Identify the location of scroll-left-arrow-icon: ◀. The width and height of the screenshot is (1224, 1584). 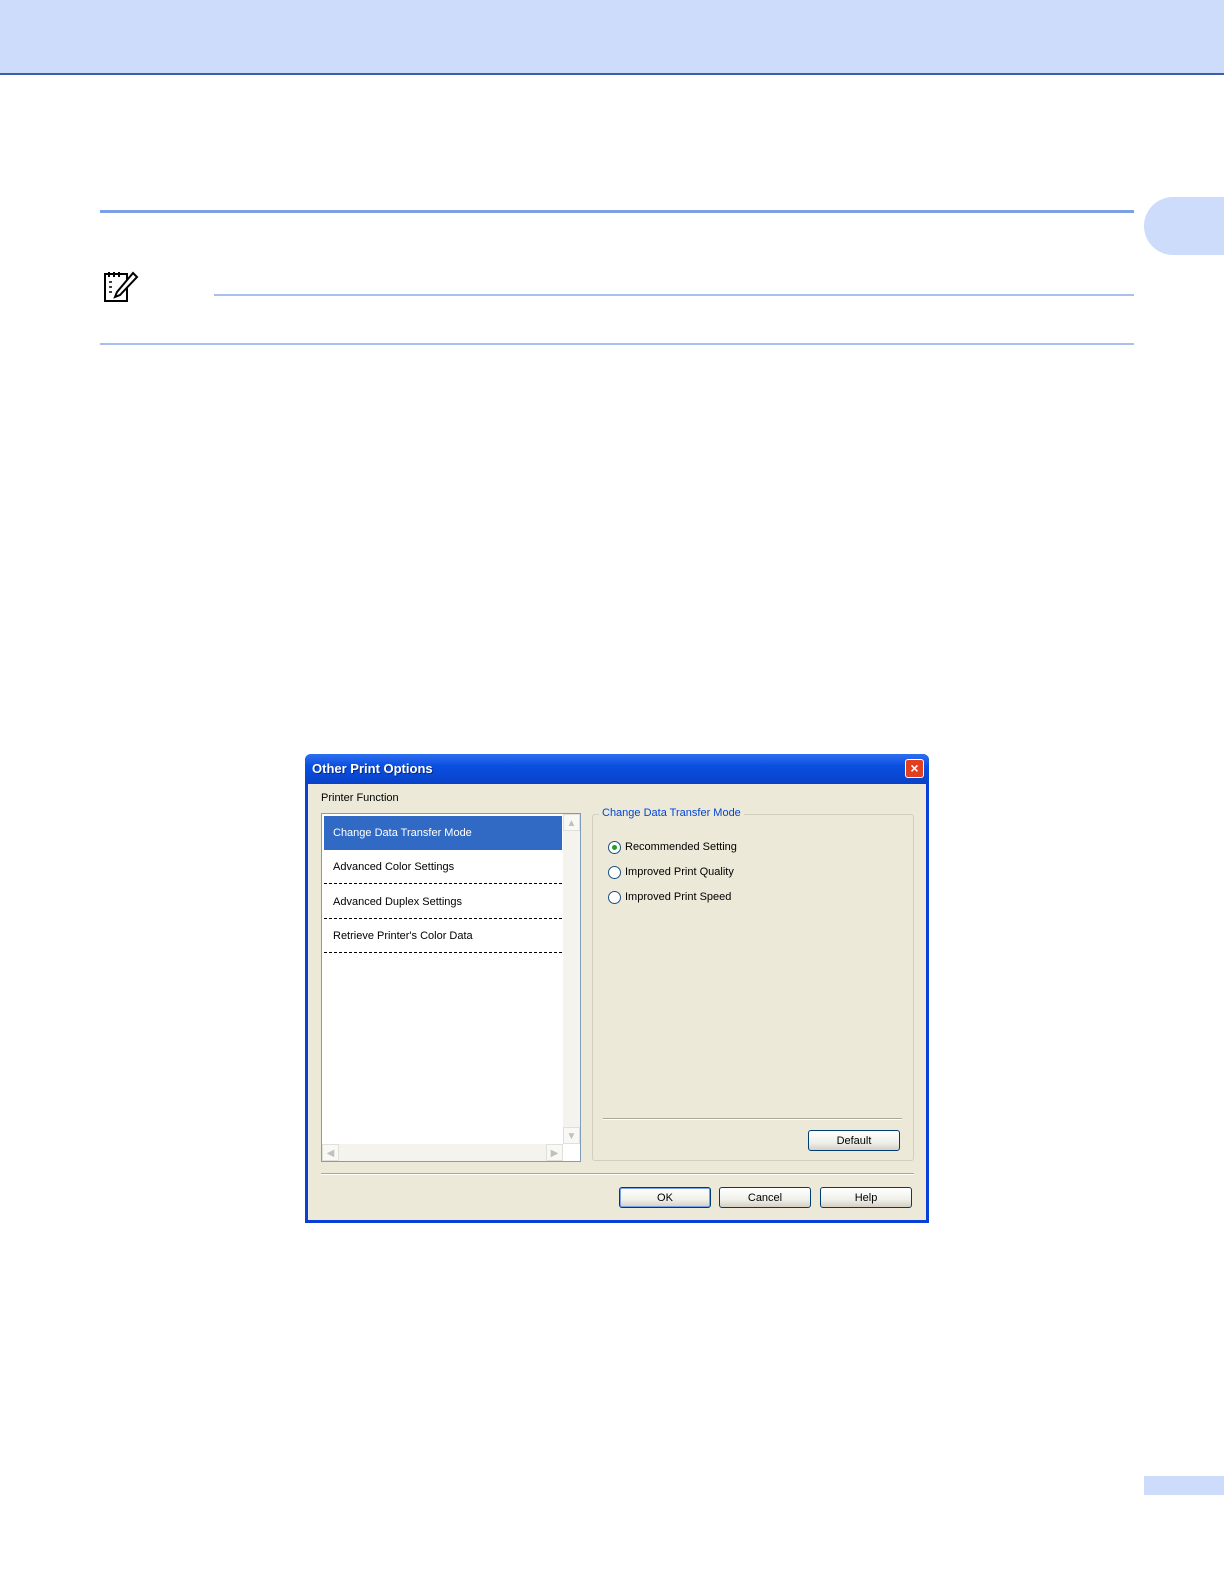
(330, 1152).